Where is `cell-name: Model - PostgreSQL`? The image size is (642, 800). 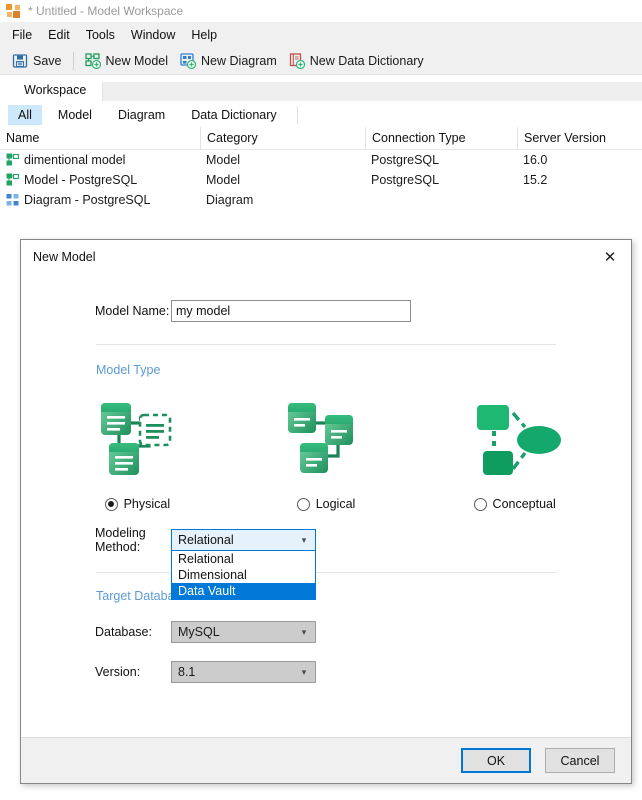
cell-name: Model - PostgreSQL is located at coordinates (100, 180).